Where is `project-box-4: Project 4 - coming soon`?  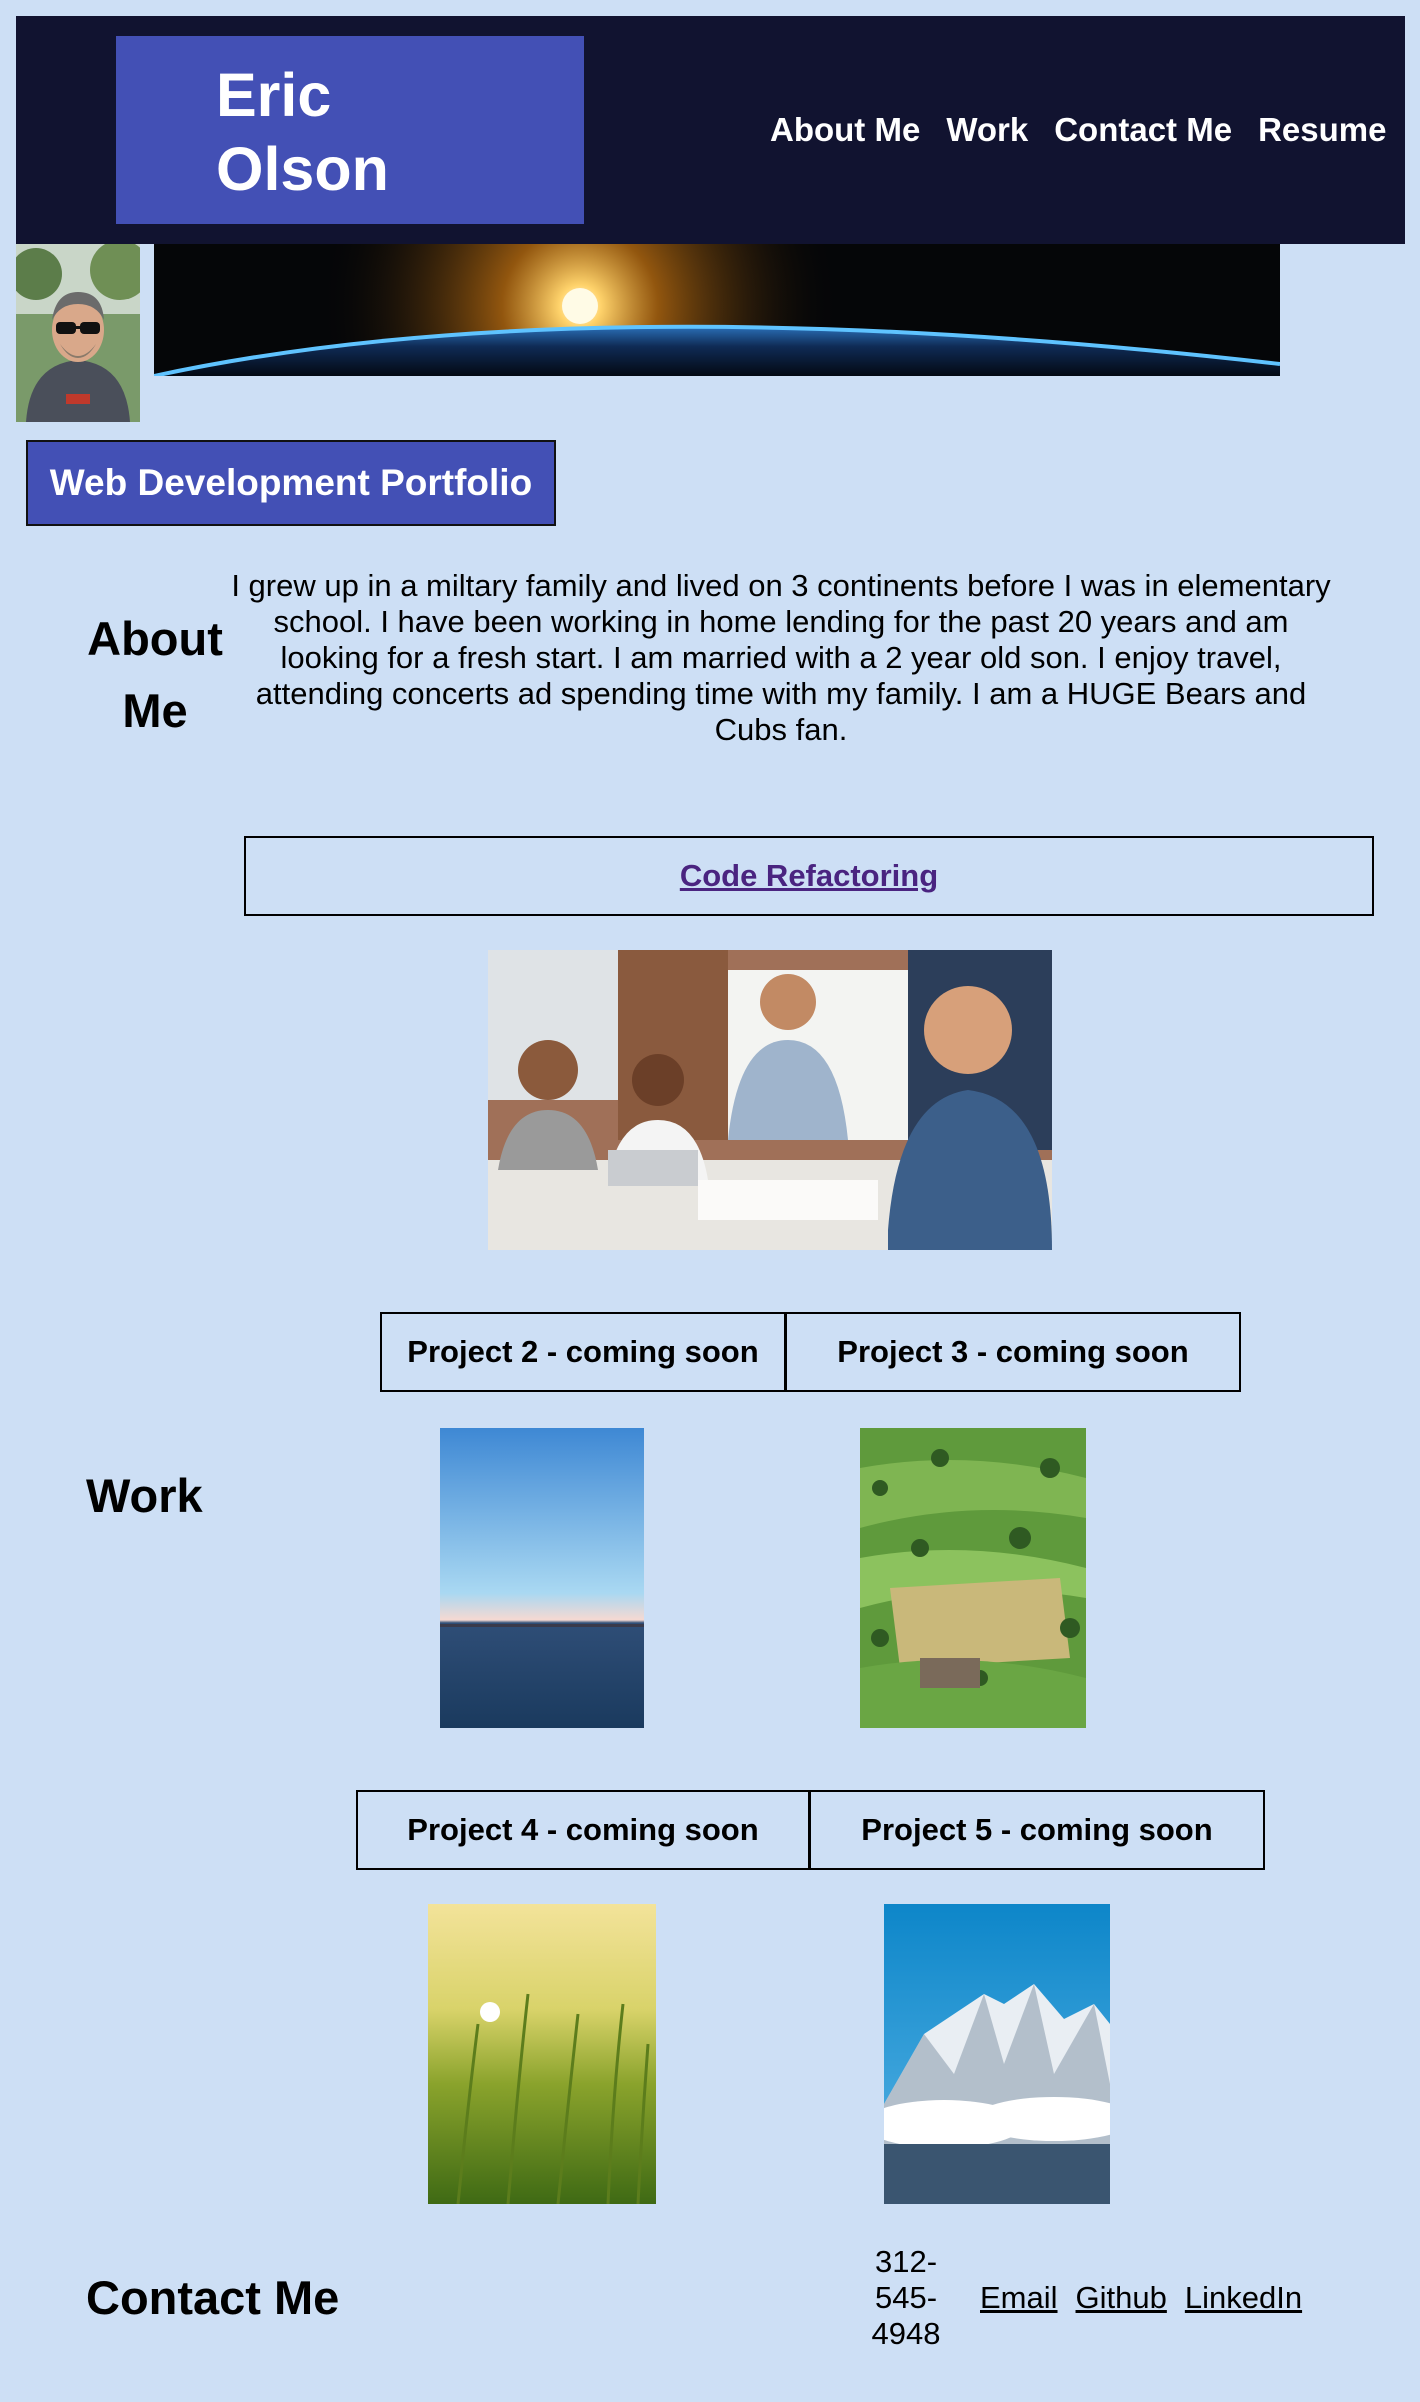 project-box-4: Project 4 - coming soon is located at coordinates (583, 1830).